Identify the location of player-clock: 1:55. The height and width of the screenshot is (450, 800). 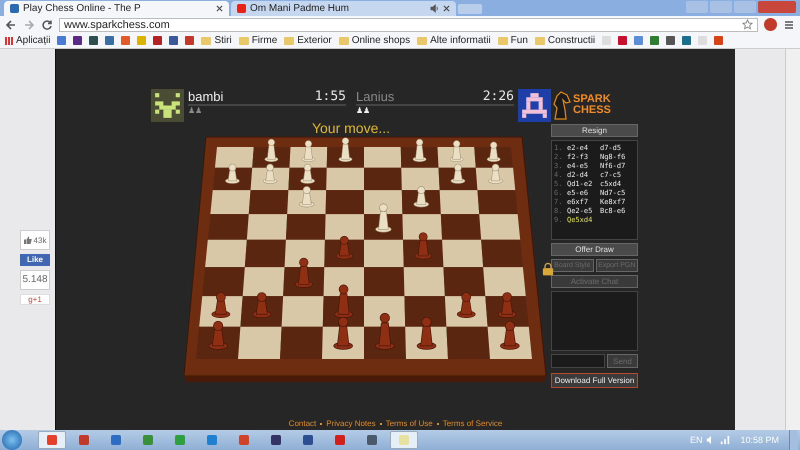
(330, 96).